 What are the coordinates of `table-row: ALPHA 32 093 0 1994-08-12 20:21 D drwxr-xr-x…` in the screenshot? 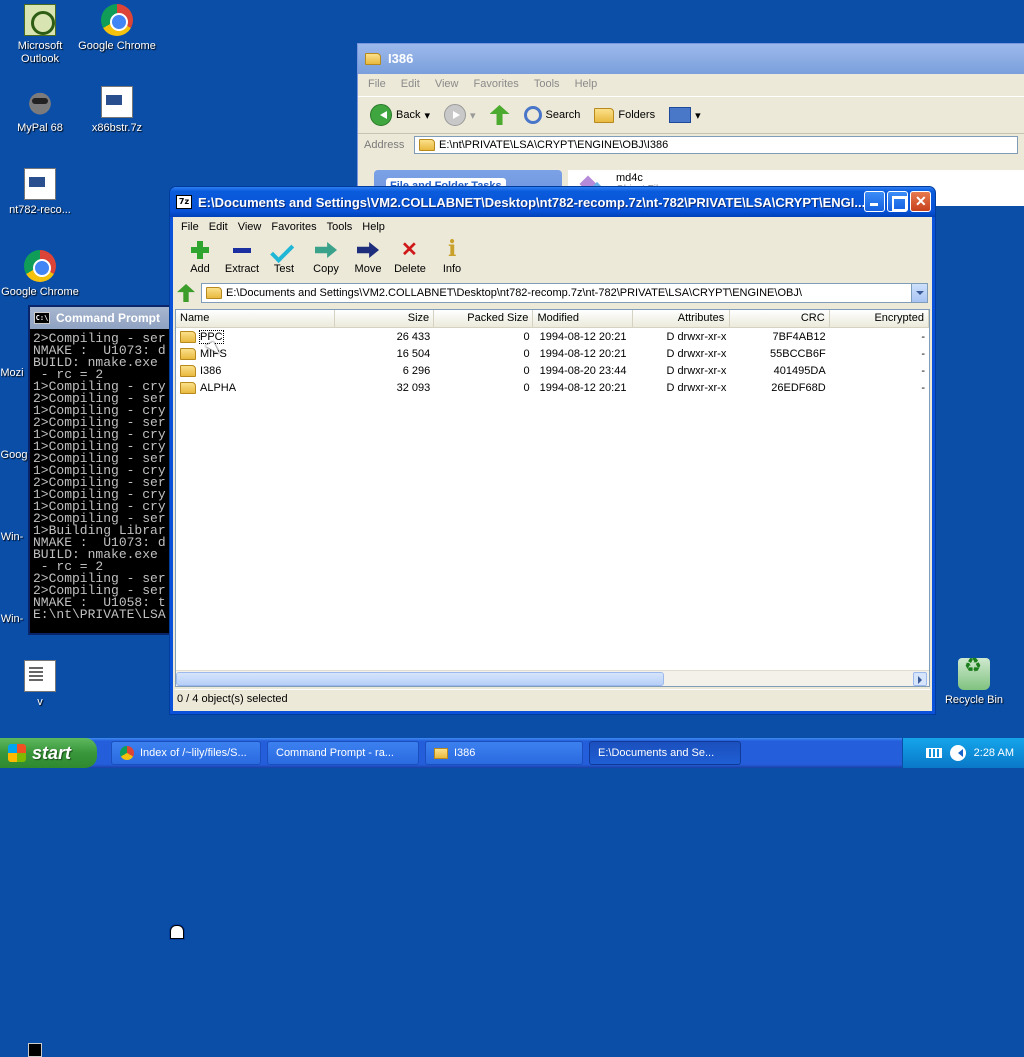 It's located at (552, 387).